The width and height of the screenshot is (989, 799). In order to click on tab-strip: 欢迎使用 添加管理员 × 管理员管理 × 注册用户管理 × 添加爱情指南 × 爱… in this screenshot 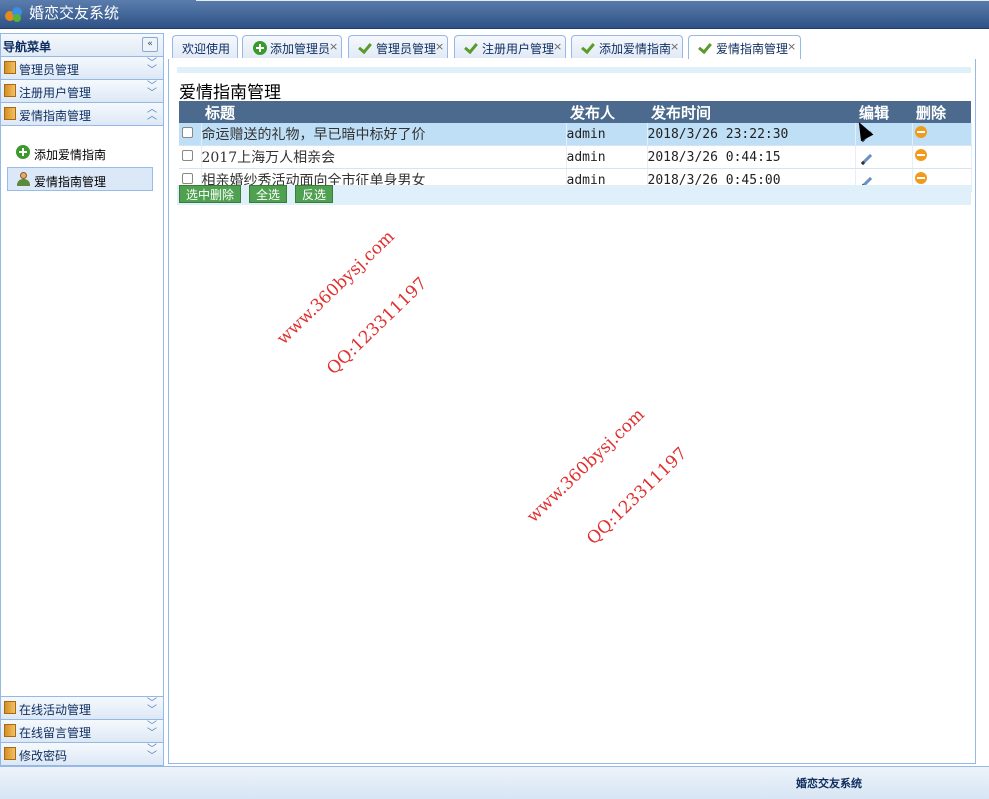, I will do `click(572, 46)`.